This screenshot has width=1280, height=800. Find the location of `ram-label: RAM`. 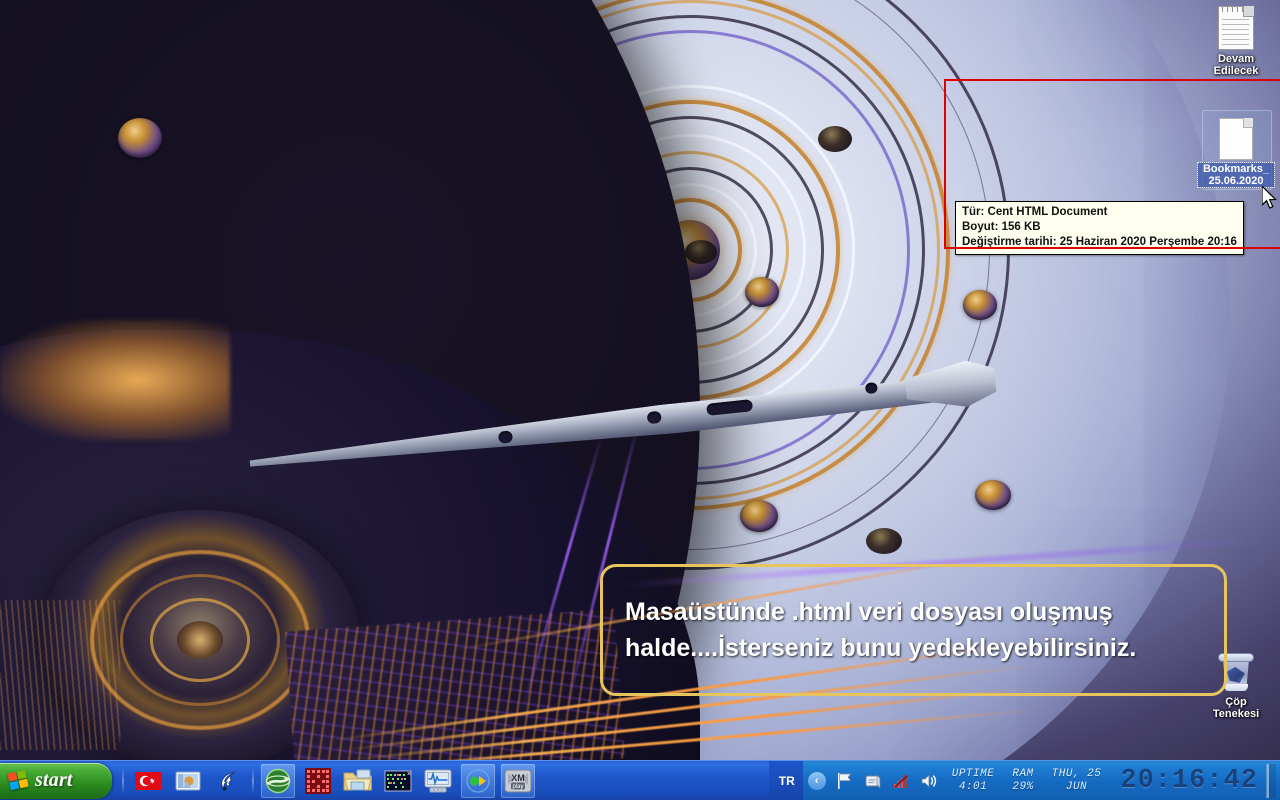

ram-label: RAM is located at coordinates (1023, 773).